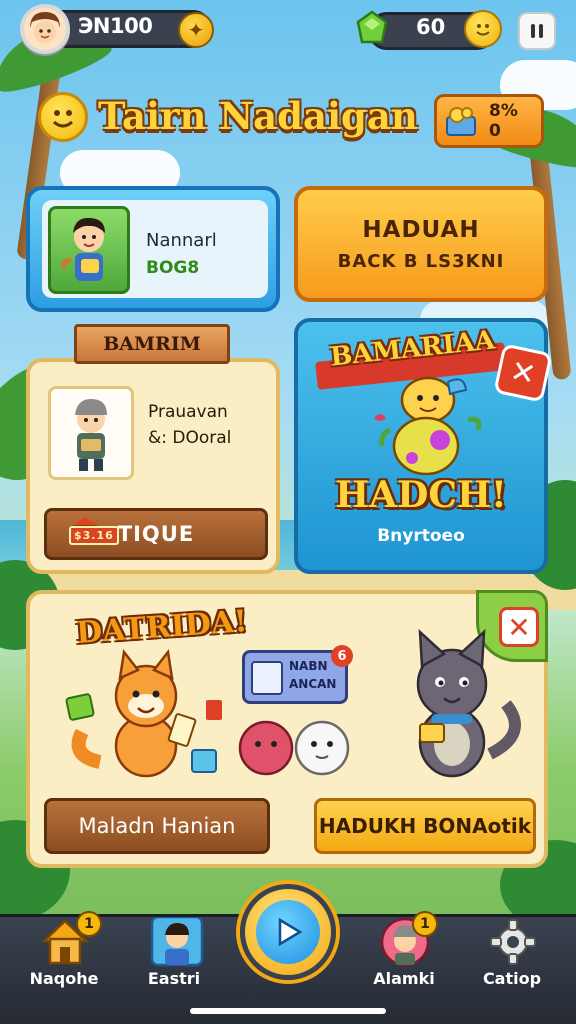 The image size is (576, 1024). I want to click on worker-character-icon, so click(91, 435).